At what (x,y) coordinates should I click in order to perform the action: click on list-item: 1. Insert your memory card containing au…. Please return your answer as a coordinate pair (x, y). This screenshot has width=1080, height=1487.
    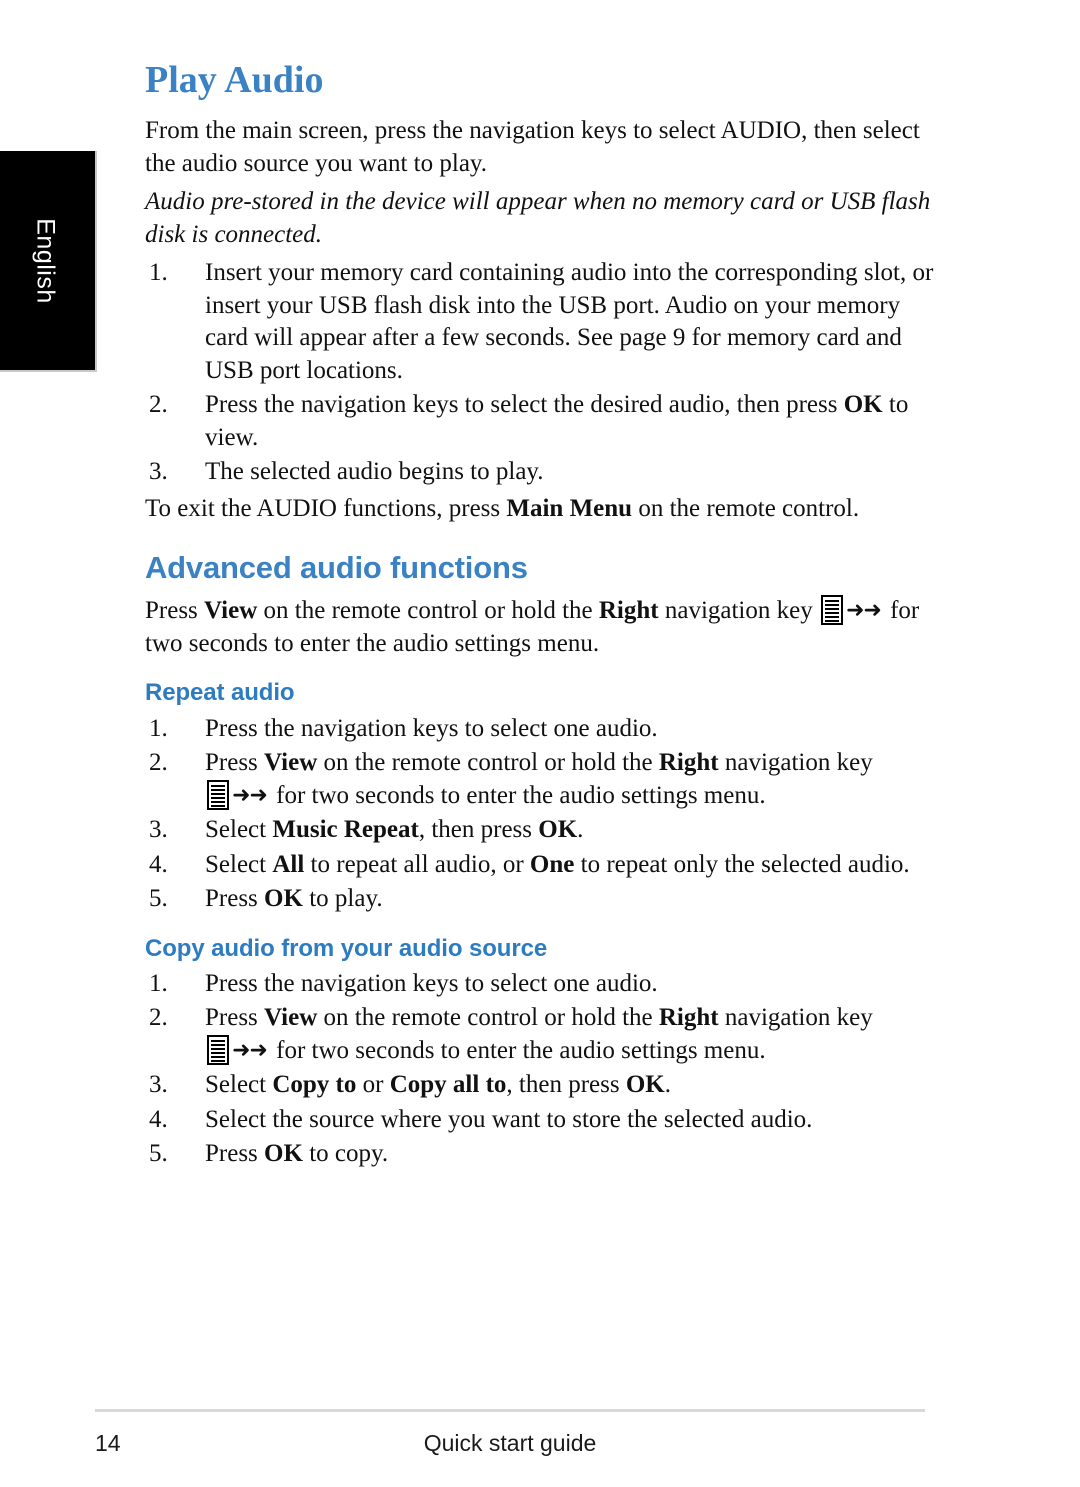
    Looking at the image, I should click on (540, 322).